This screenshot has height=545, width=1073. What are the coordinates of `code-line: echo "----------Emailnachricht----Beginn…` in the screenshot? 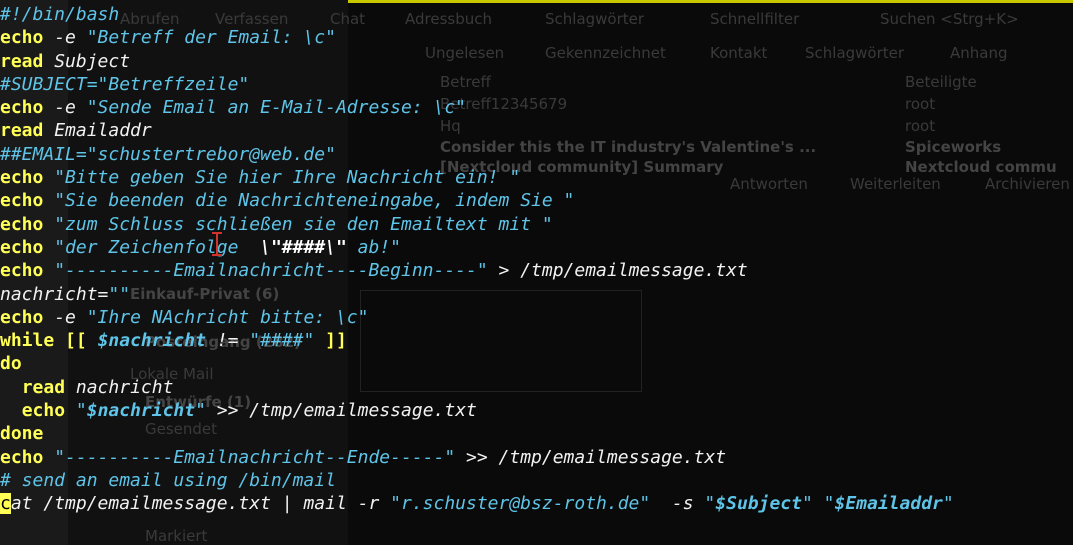 It's located at (536, 270).